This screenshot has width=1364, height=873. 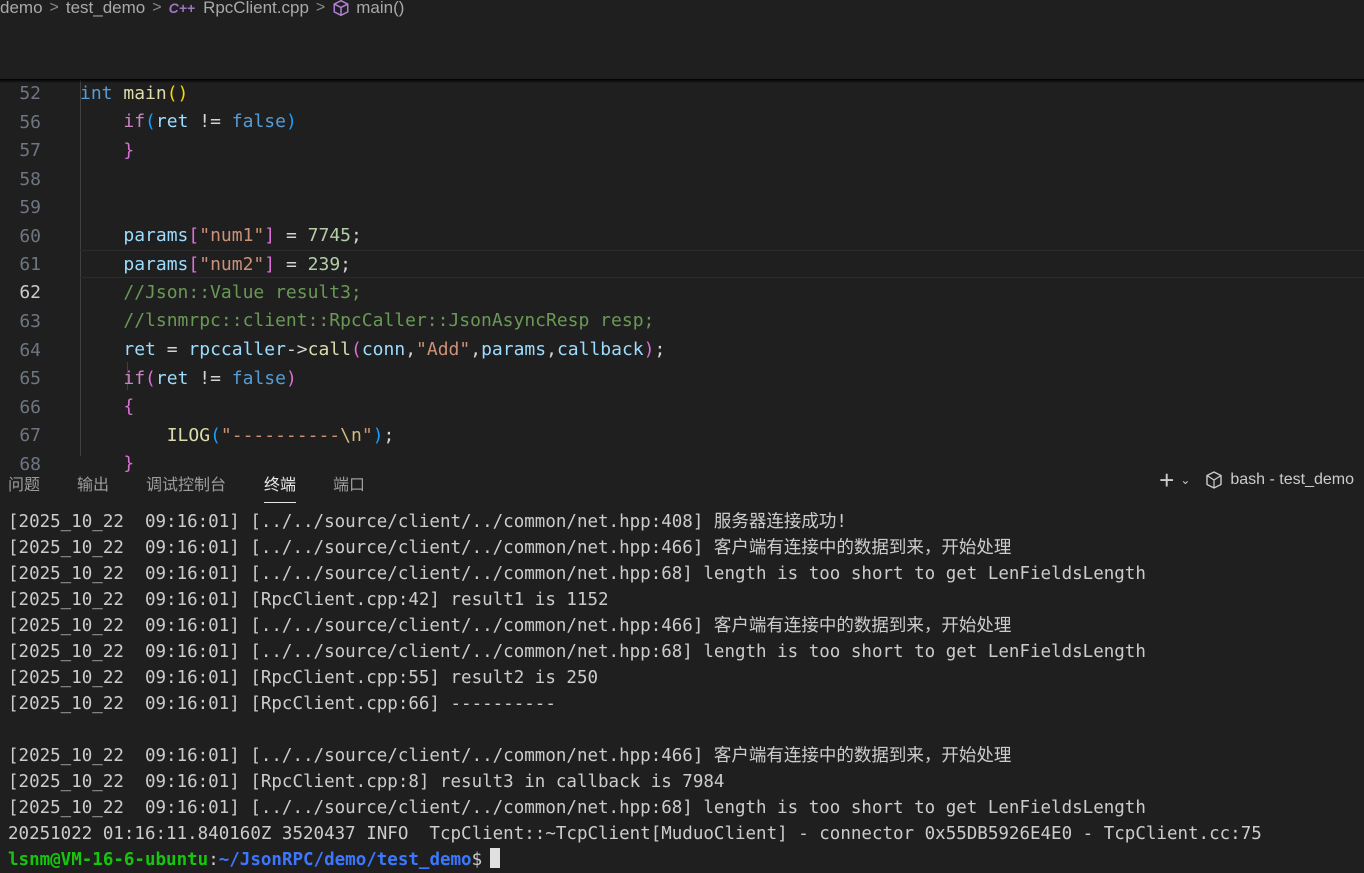 I want to click on code-line: 67 }, so click(x=682, y=434).